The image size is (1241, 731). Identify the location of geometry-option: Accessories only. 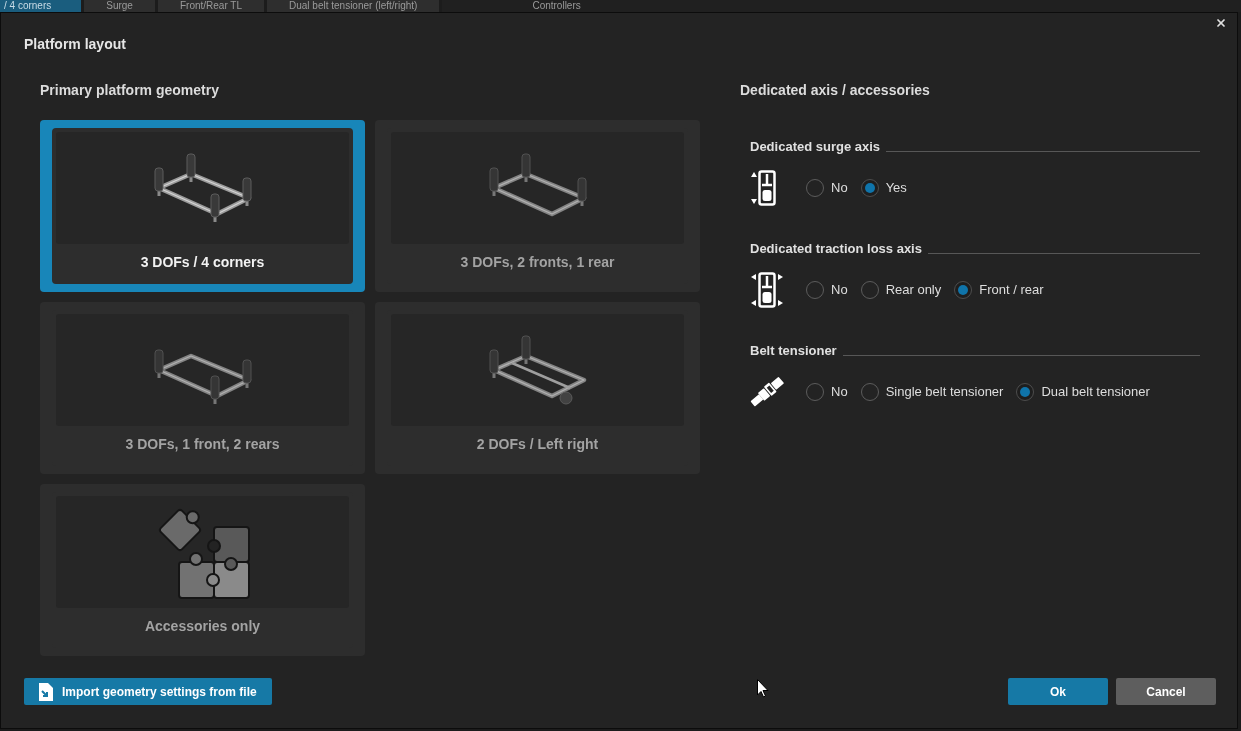
(202, 570).